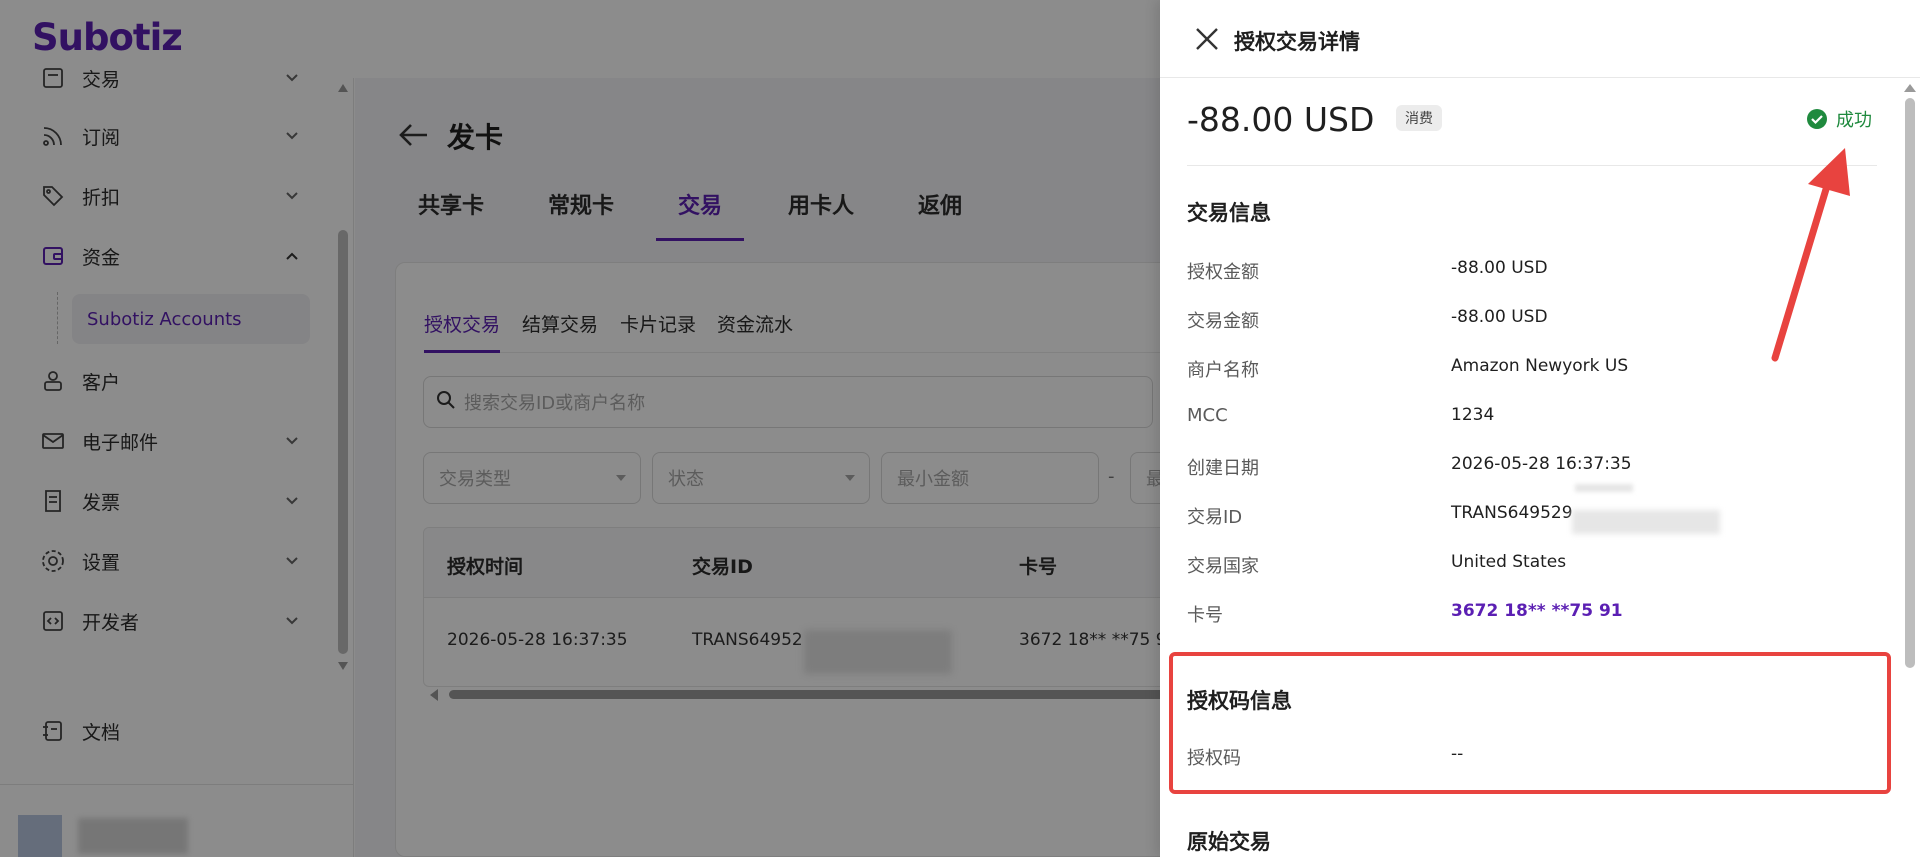 The height and width of the screenshot is (857, 1920). What do you see at coordinates (1817, 119) in the screenshot?
I see `check-circle-icon` at bounding box center [1817, 119].